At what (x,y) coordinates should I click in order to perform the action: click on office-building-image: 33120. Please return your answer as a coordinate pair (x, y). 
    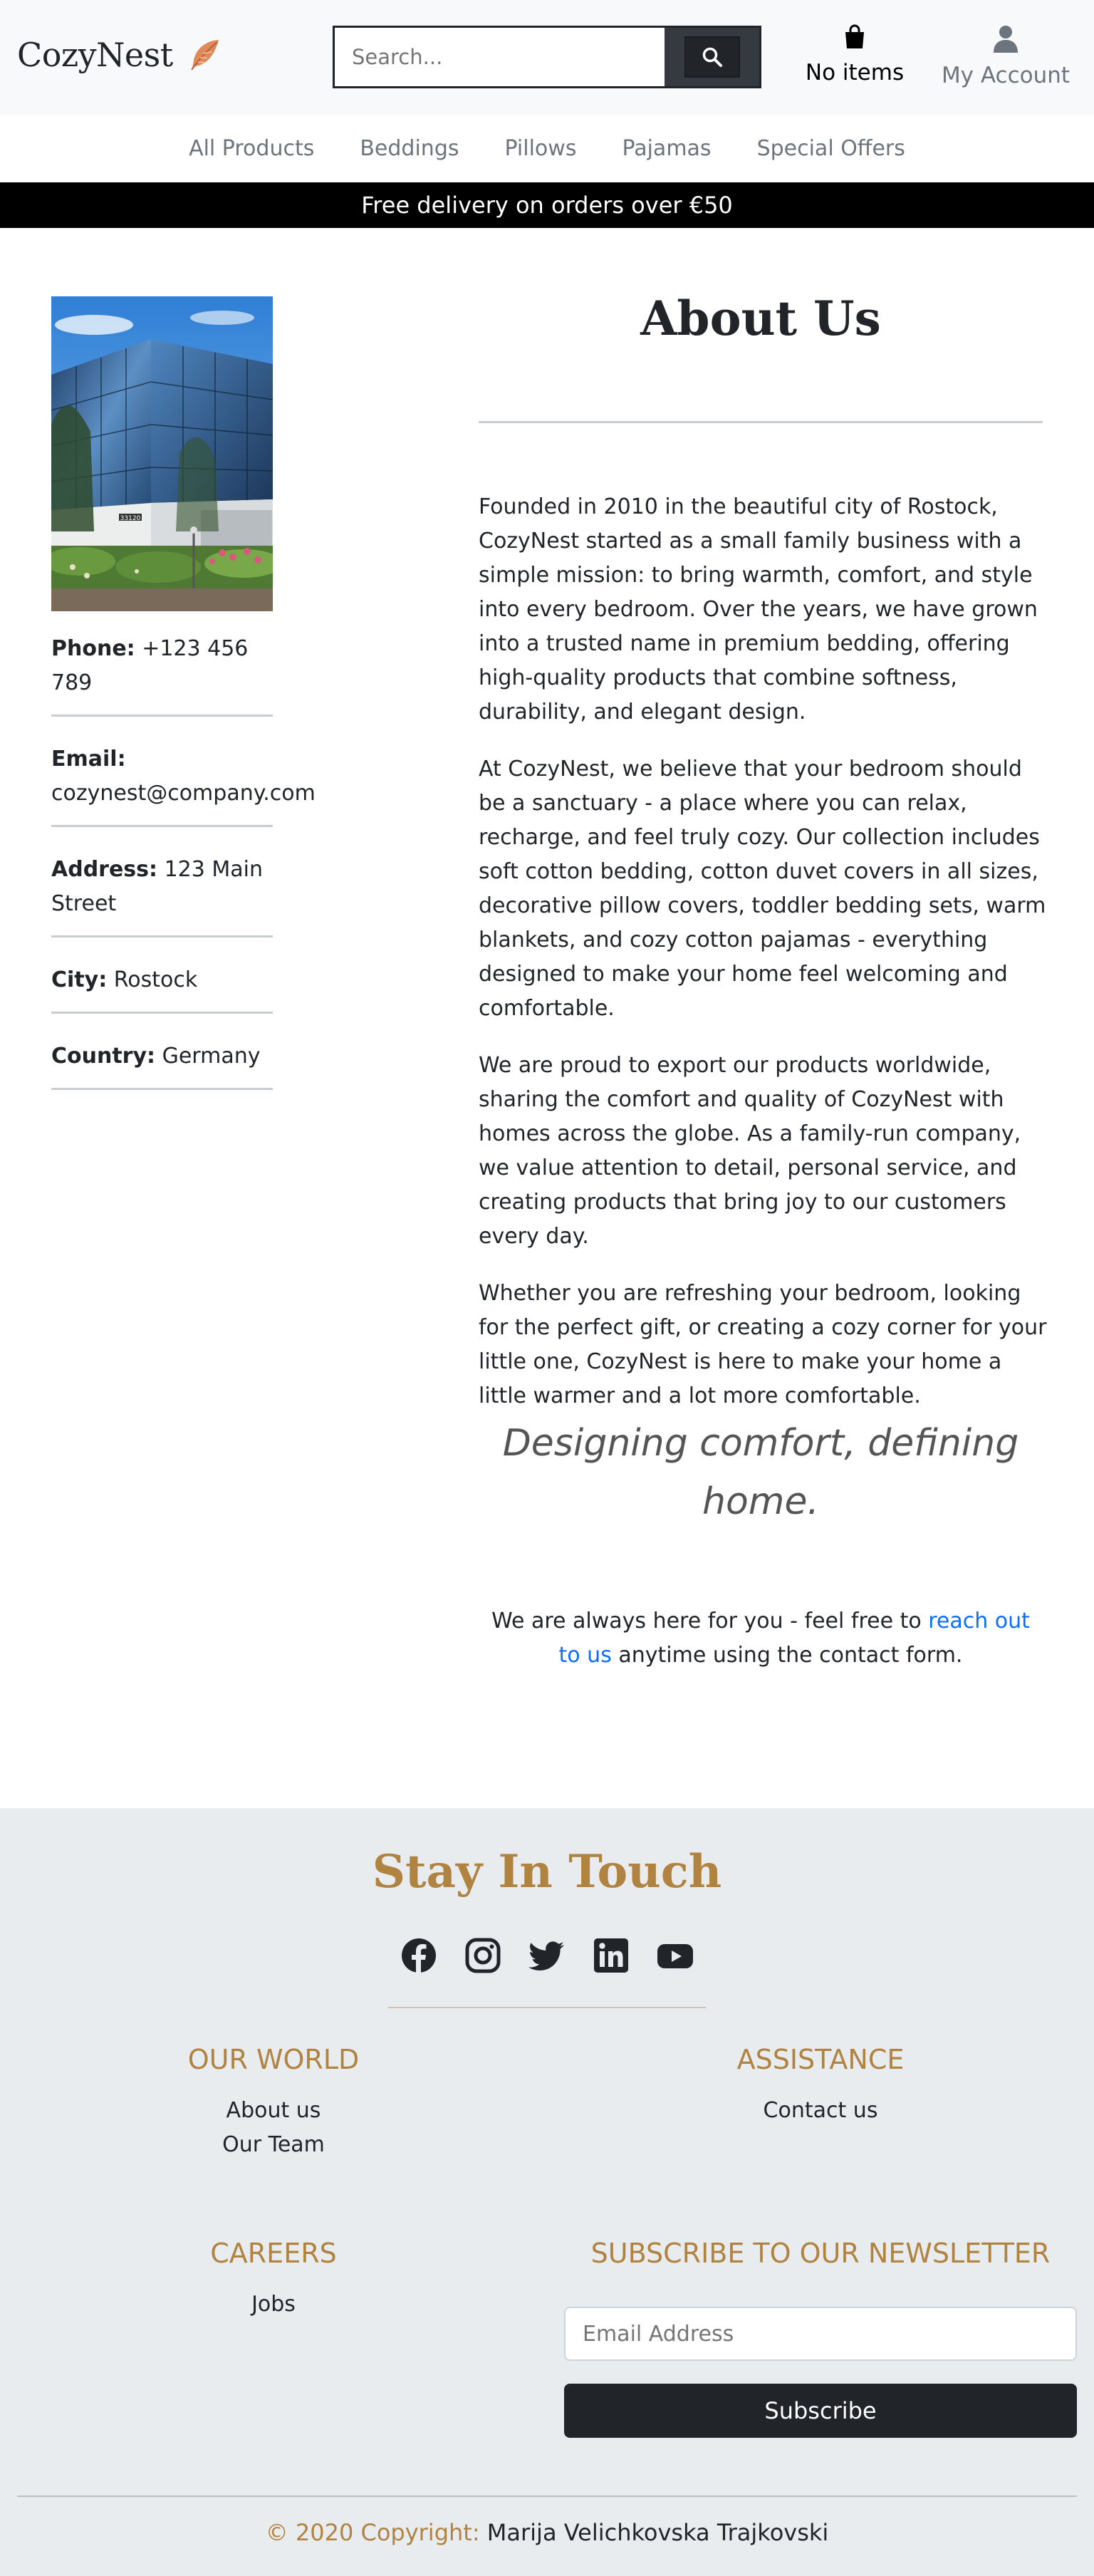
    Looking at the image, I should click on (162, 453).